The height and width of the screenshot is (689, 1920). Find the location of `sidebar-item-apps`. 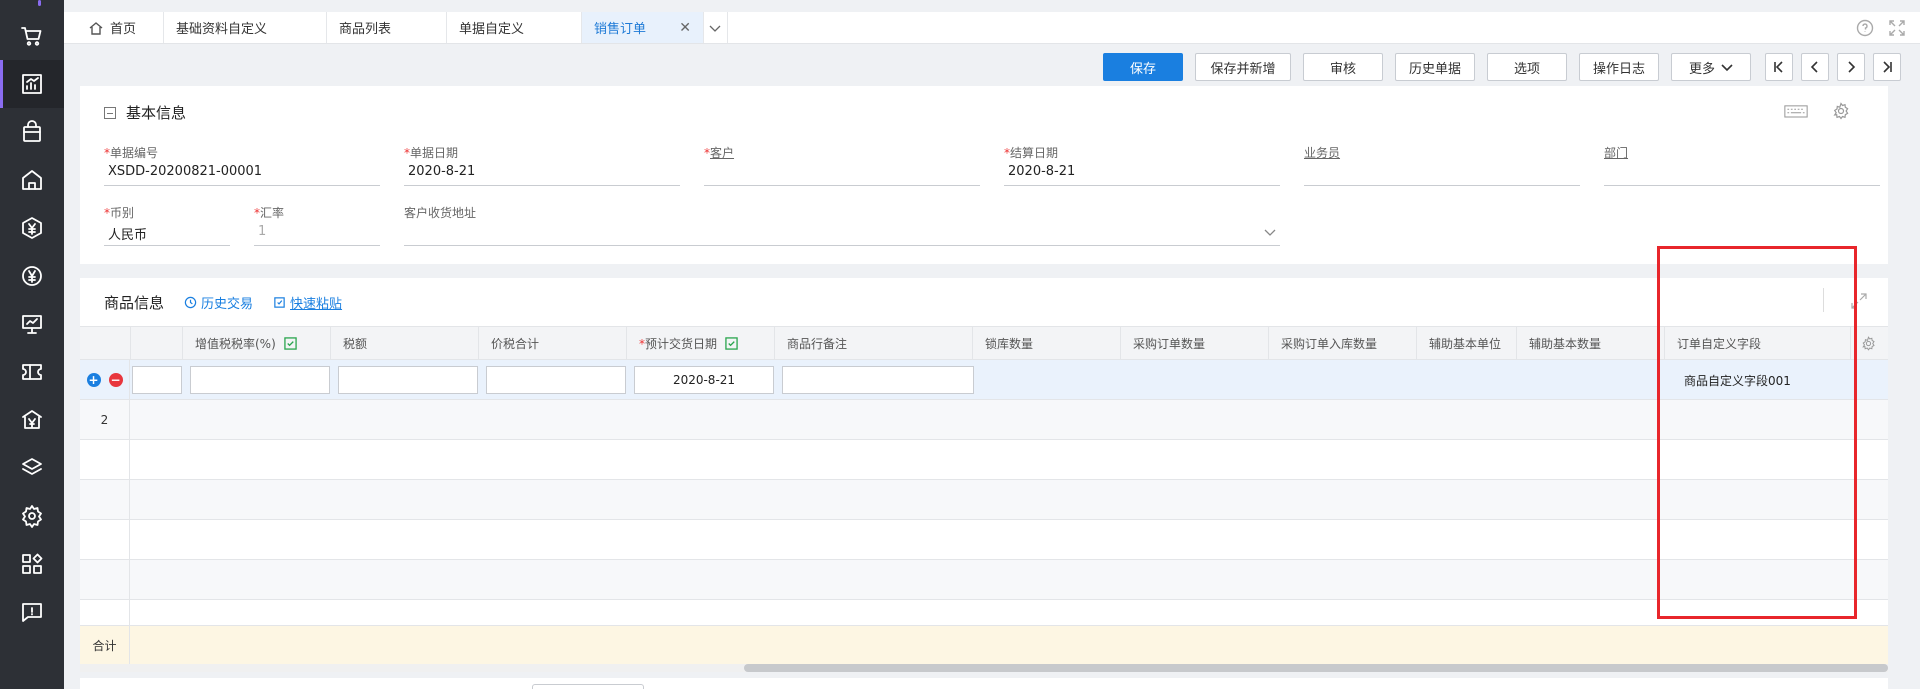

sidebar-item-apps is located at coordinates (32, 564).